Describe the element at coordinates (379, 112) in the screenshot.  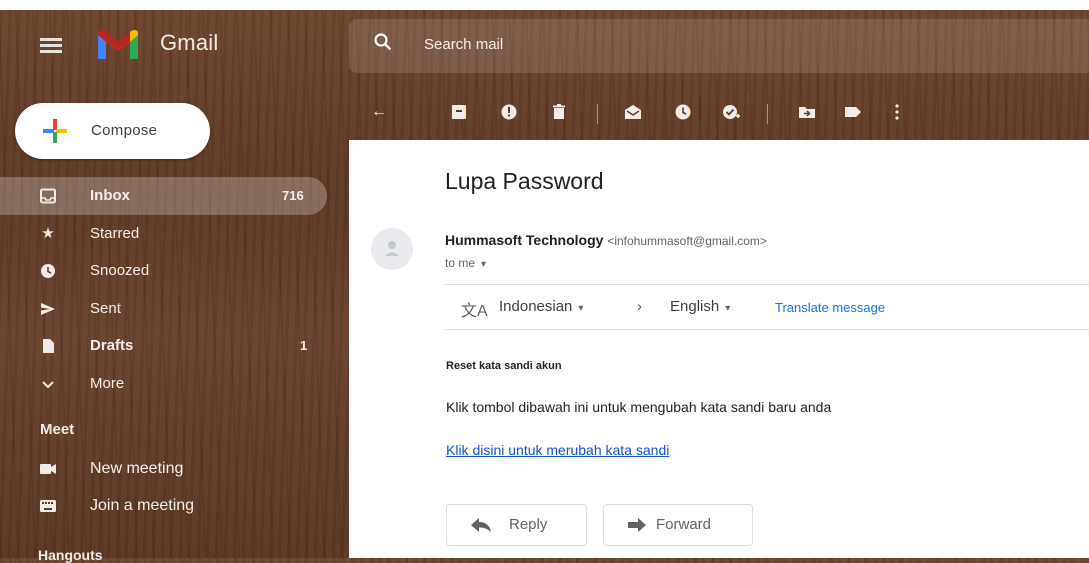
I see `back-arrow-icon: ←` at that location.